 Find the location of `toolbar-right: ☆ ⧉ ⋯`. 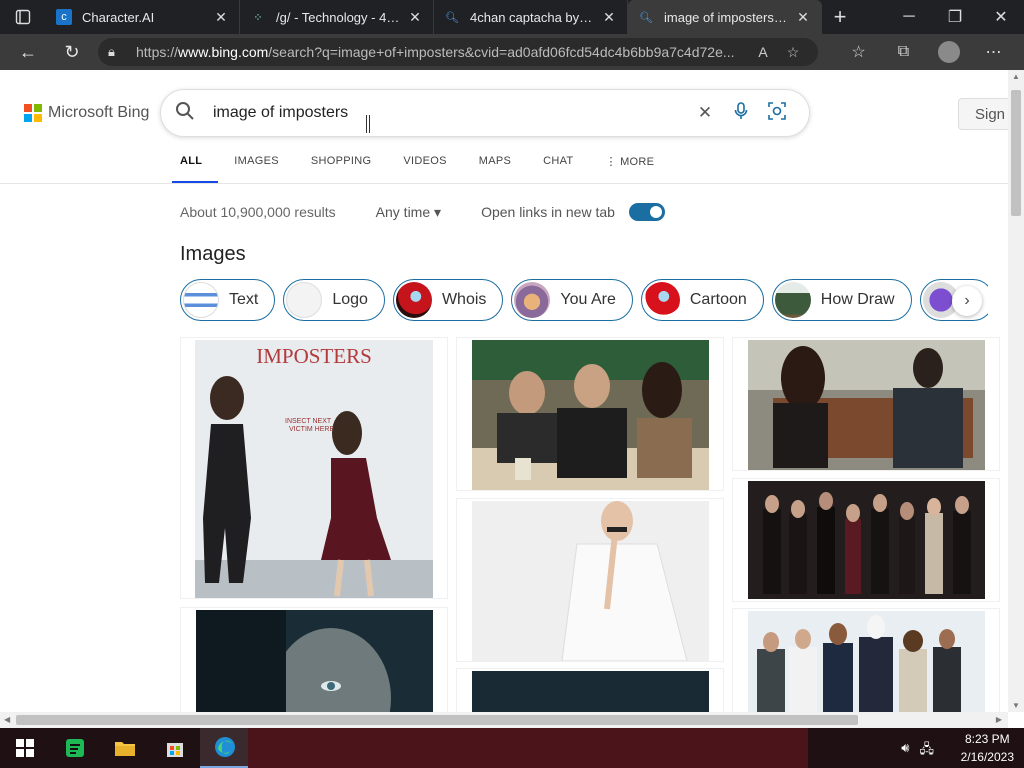

toolbar-right: ☆ ⧉ ⋯ is located at coordinates (926, 52).